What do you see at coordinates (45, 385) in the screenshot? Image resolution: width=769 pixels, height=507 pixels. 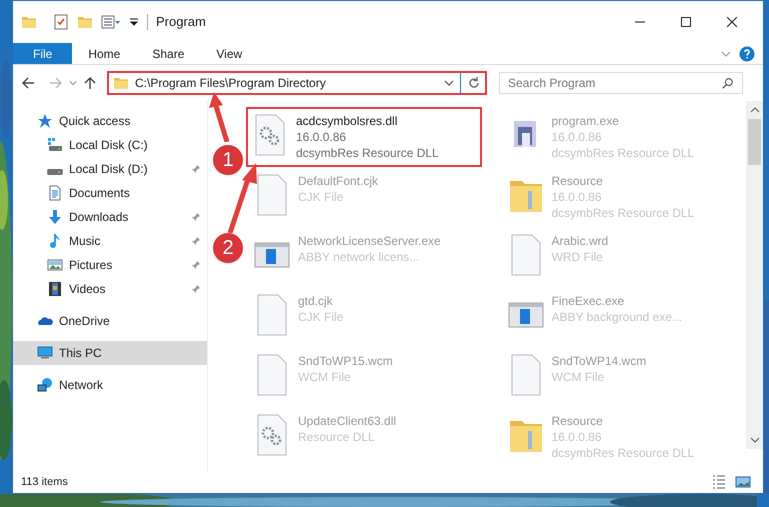 I see `network-icon` at bounding box center [45, 385].